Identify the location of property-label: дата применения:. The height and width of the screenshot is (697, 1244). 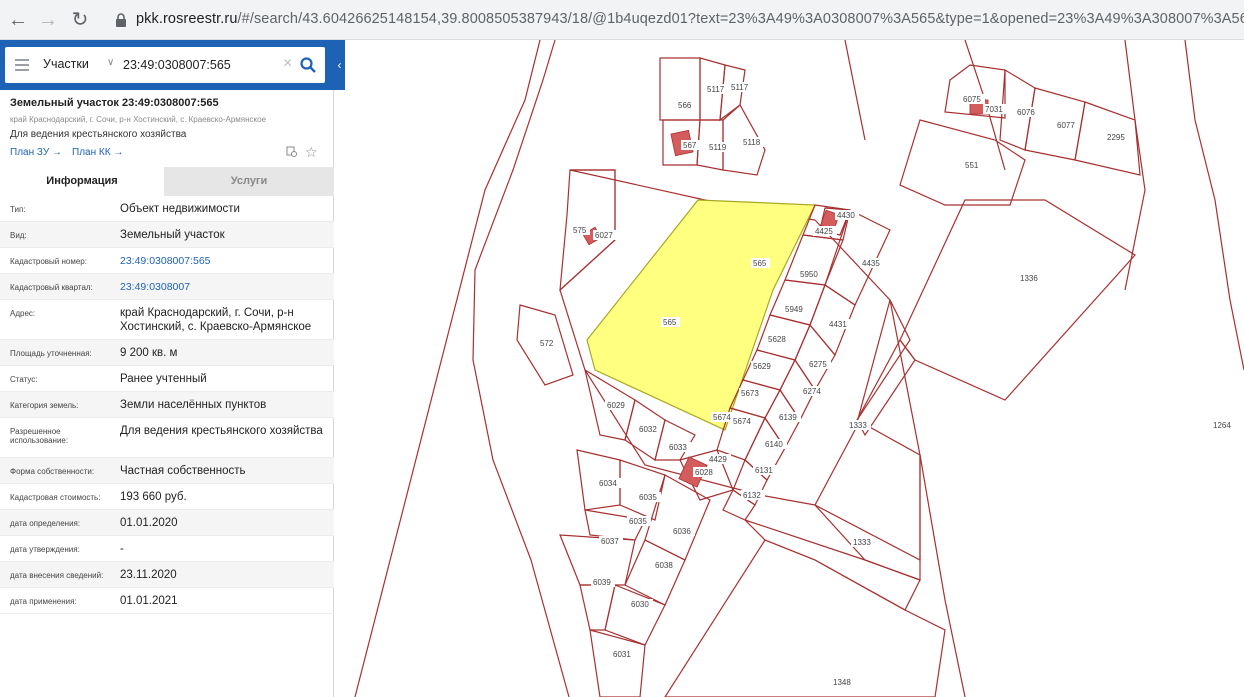
(43, 601).